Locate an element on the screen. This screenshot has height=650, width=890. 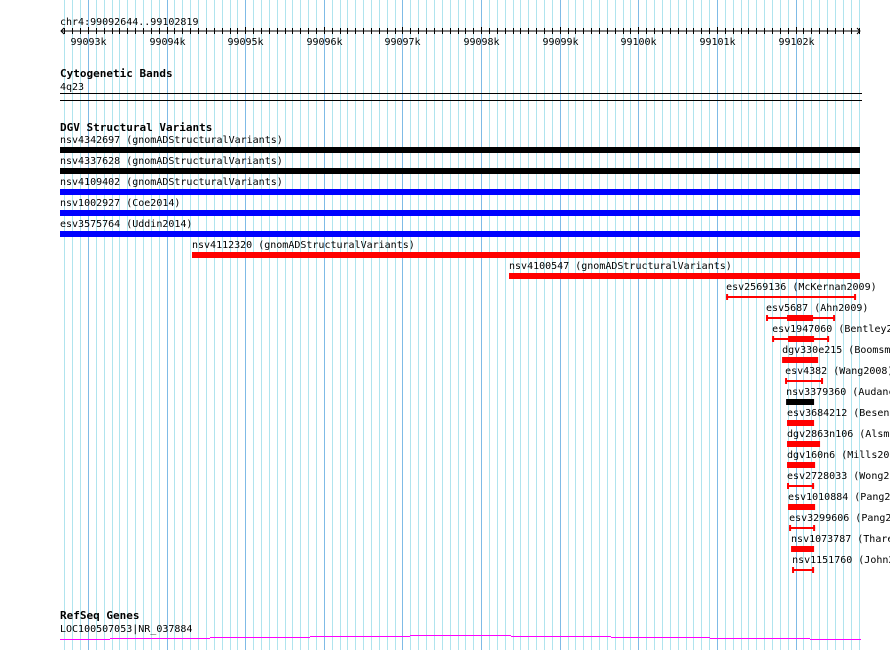
ruler-tick-label: 99095k is located at coordinates (245, 42).